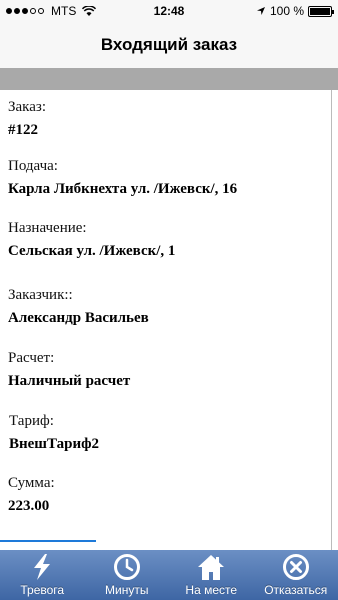 The width and height of the screenshot is (338, 600). I want to click on tab-minutes-label: Минуты, so click(127, 590).